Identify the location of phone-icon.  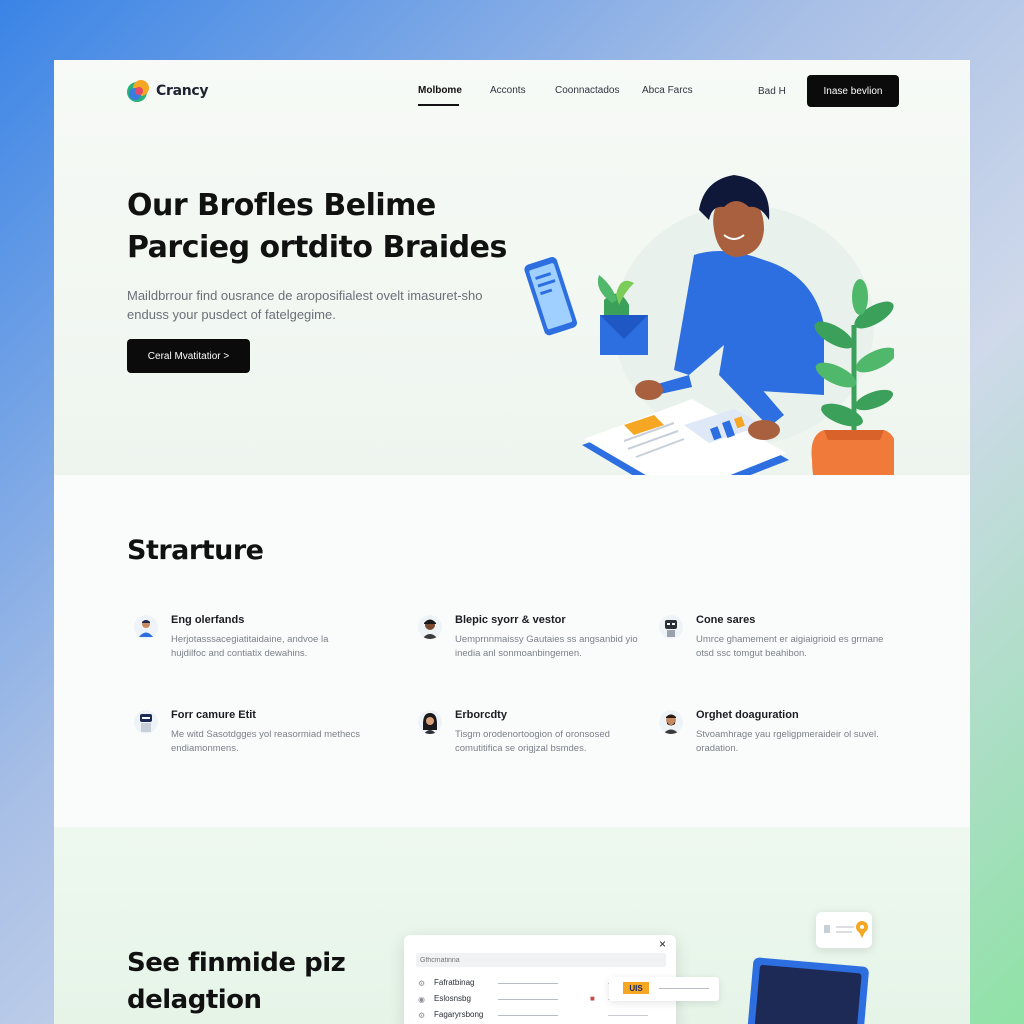
(551, 296).